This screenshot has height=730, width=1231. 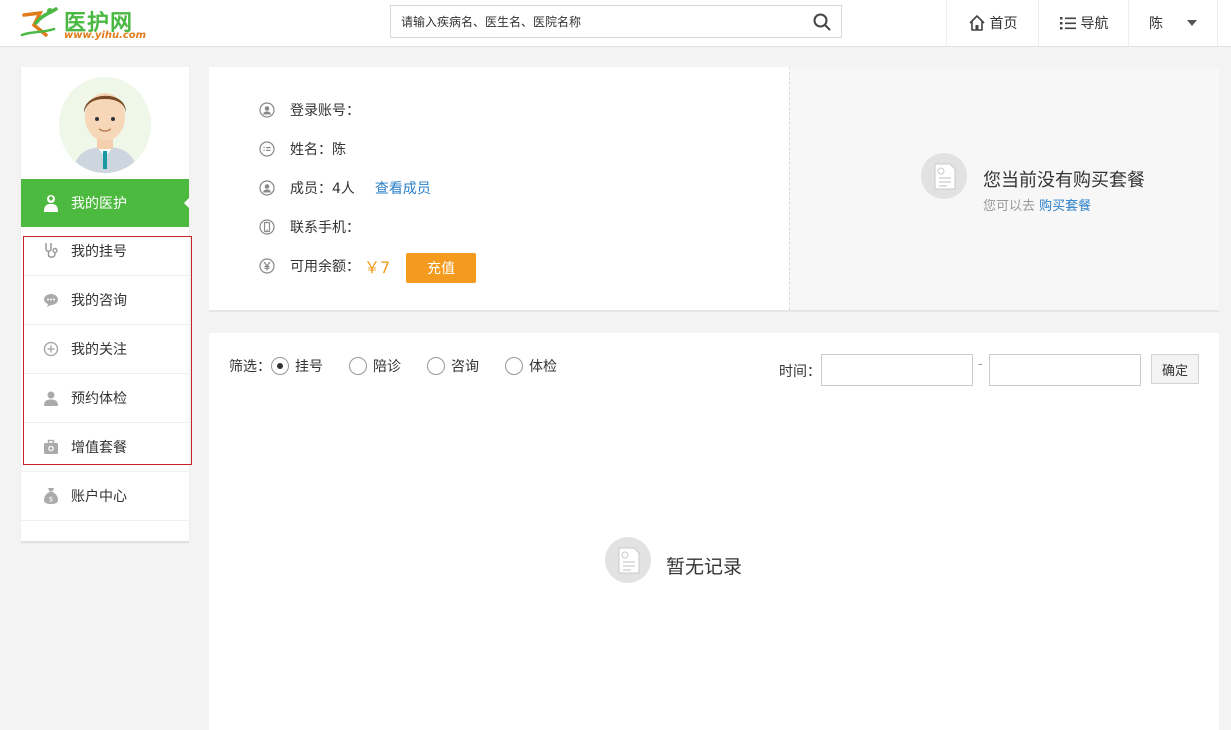 I want to click on doctor-avatar-icon, so click(x=105, y=125).